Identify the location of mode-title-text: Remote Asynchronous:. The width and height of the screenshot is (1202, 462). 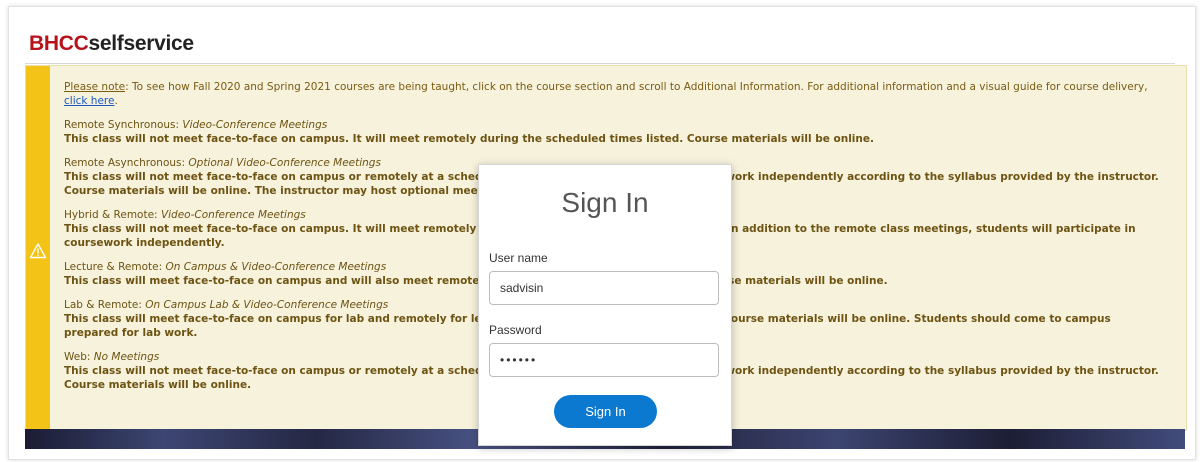
(126, 163).